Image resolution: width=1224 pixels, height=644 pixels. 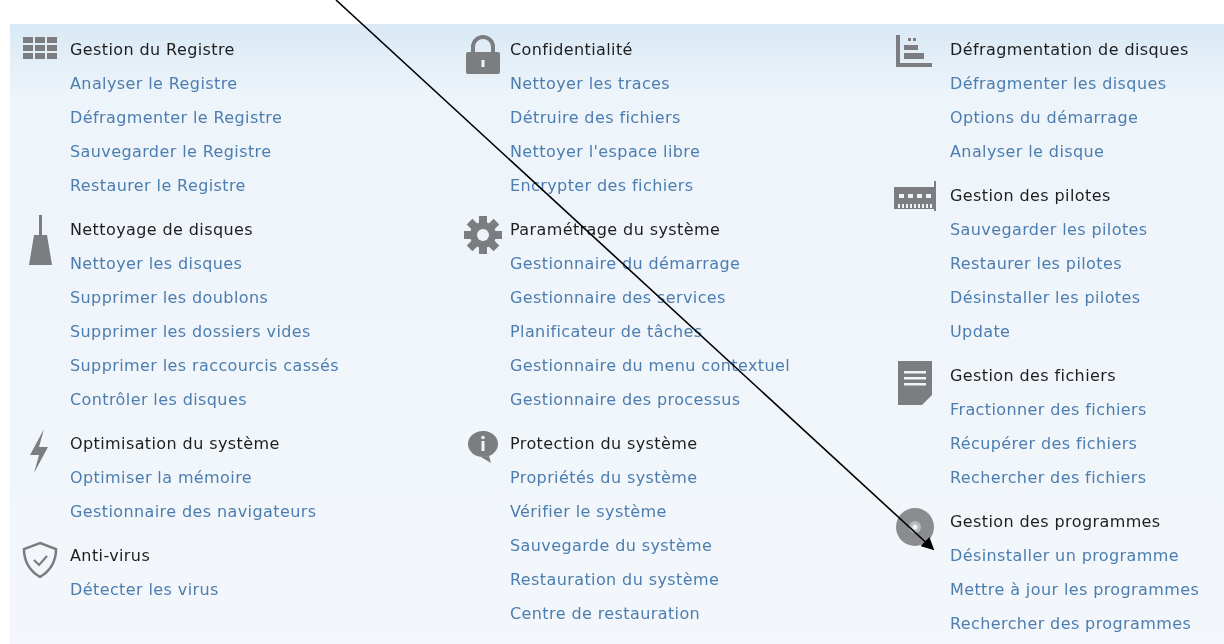 I want to click on menu-link: Supprimer les raccourcis cassés, so click(x=262, y=366).